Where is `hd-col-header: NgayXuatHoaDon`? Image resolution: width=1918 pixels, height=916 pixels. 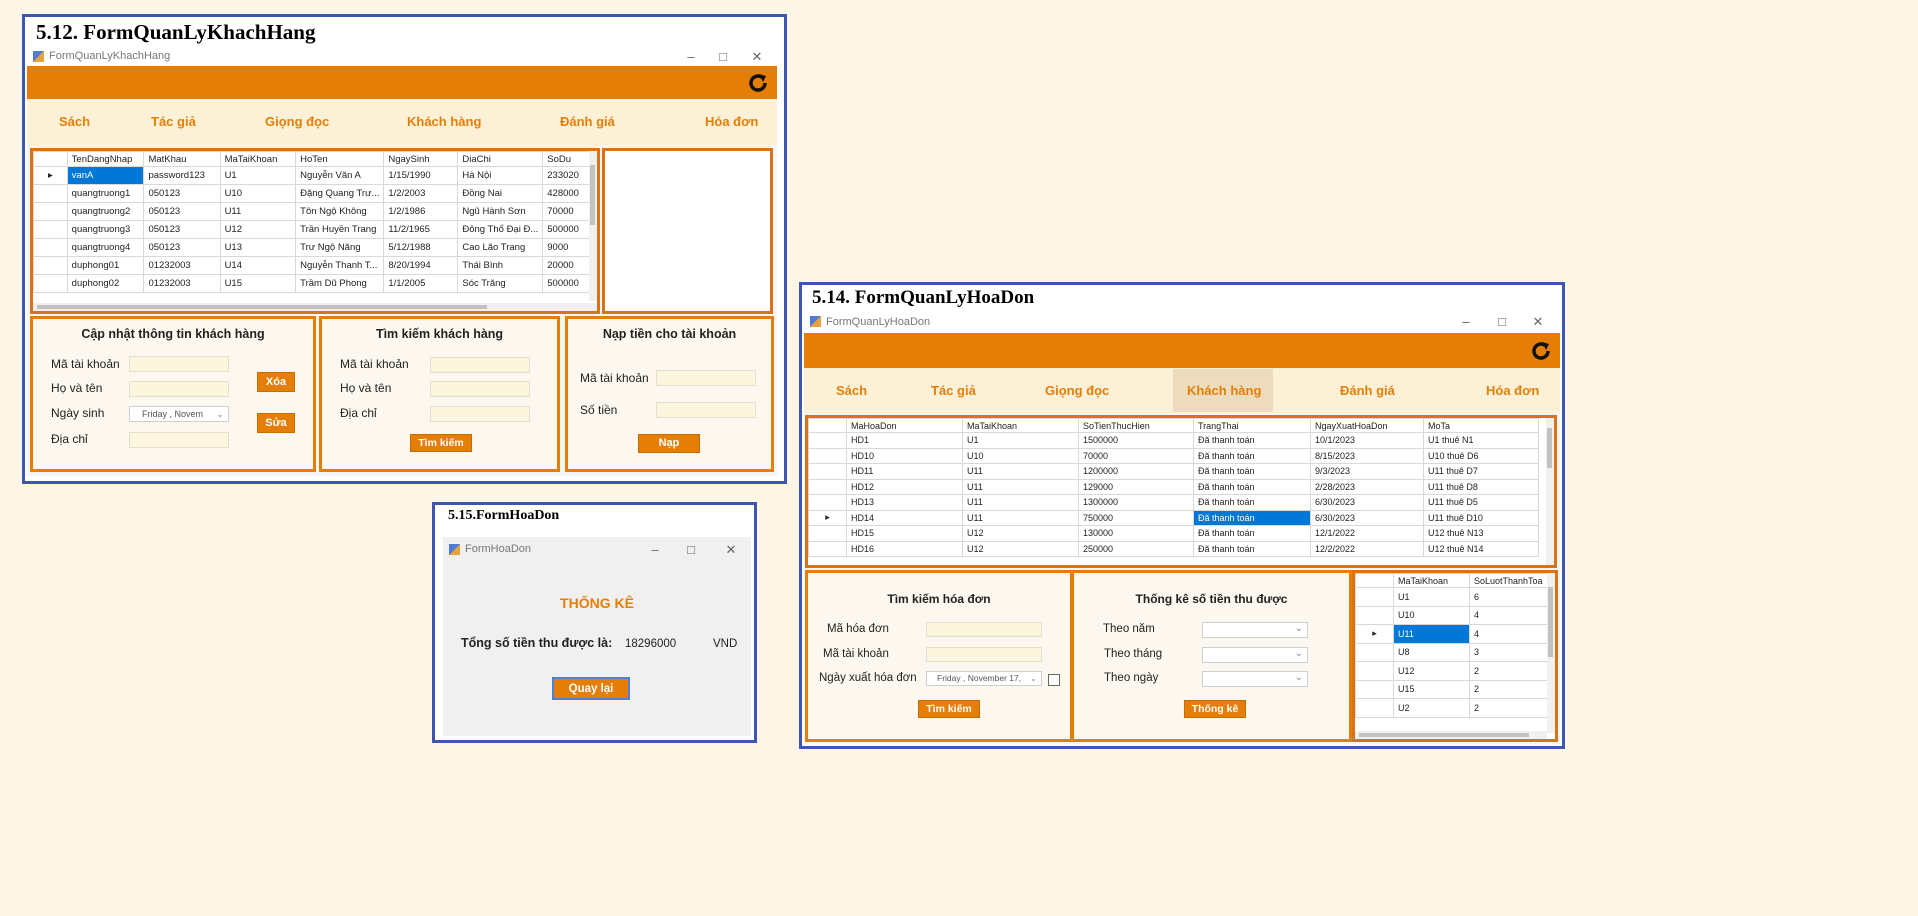
hd-col-header: NgayXuatHoaDon is located at coordinates (1367, 425).